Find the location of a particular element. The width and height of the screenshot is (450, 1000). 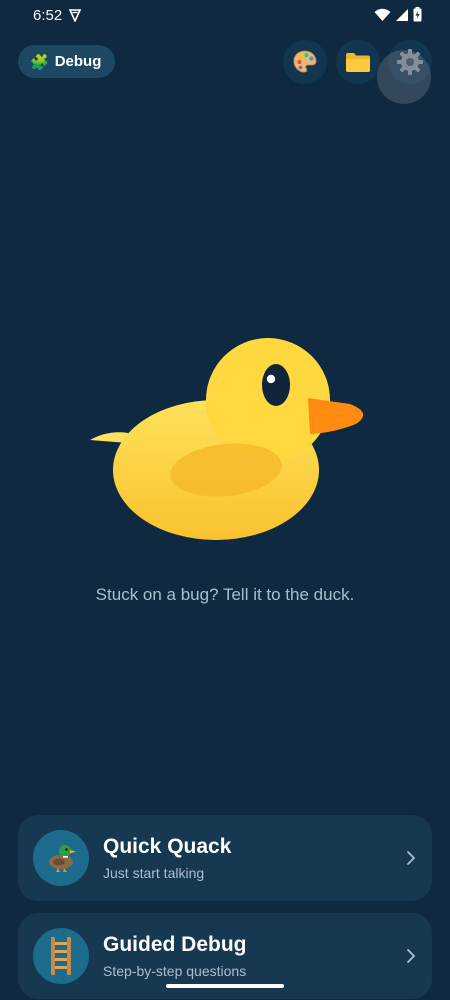

status-icons is located at coordinates (398, 14).